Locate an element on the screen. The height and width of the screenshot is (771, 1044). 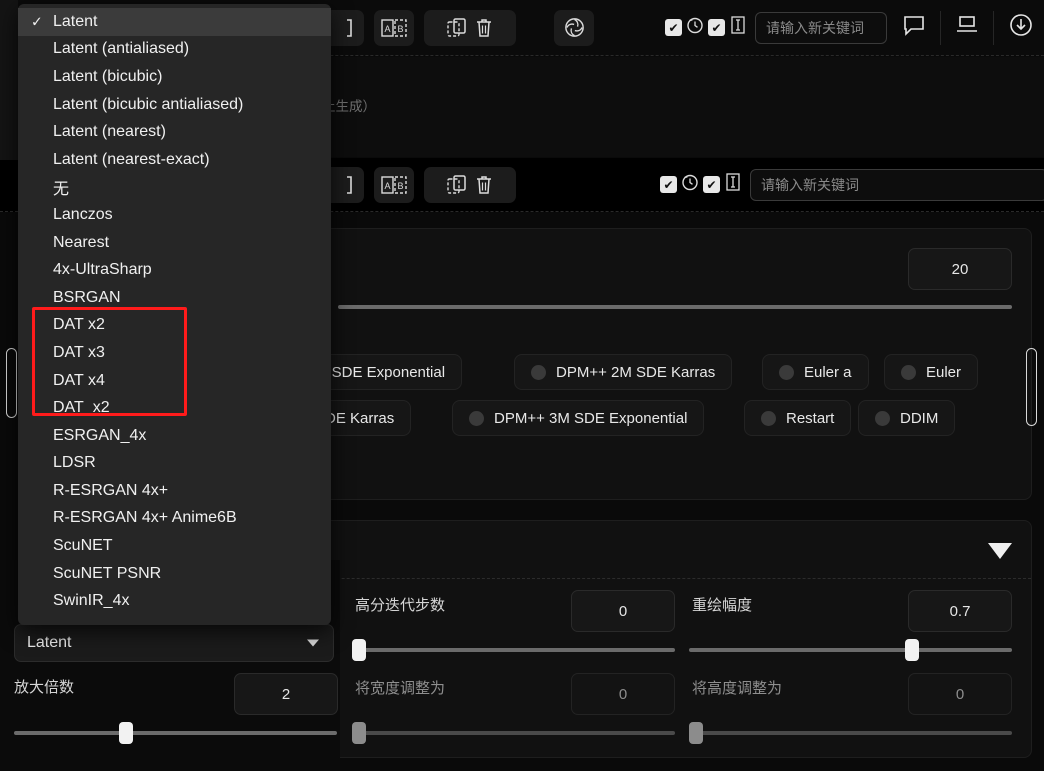
steps-value-box: 20 is located at coordinates (960, 269).